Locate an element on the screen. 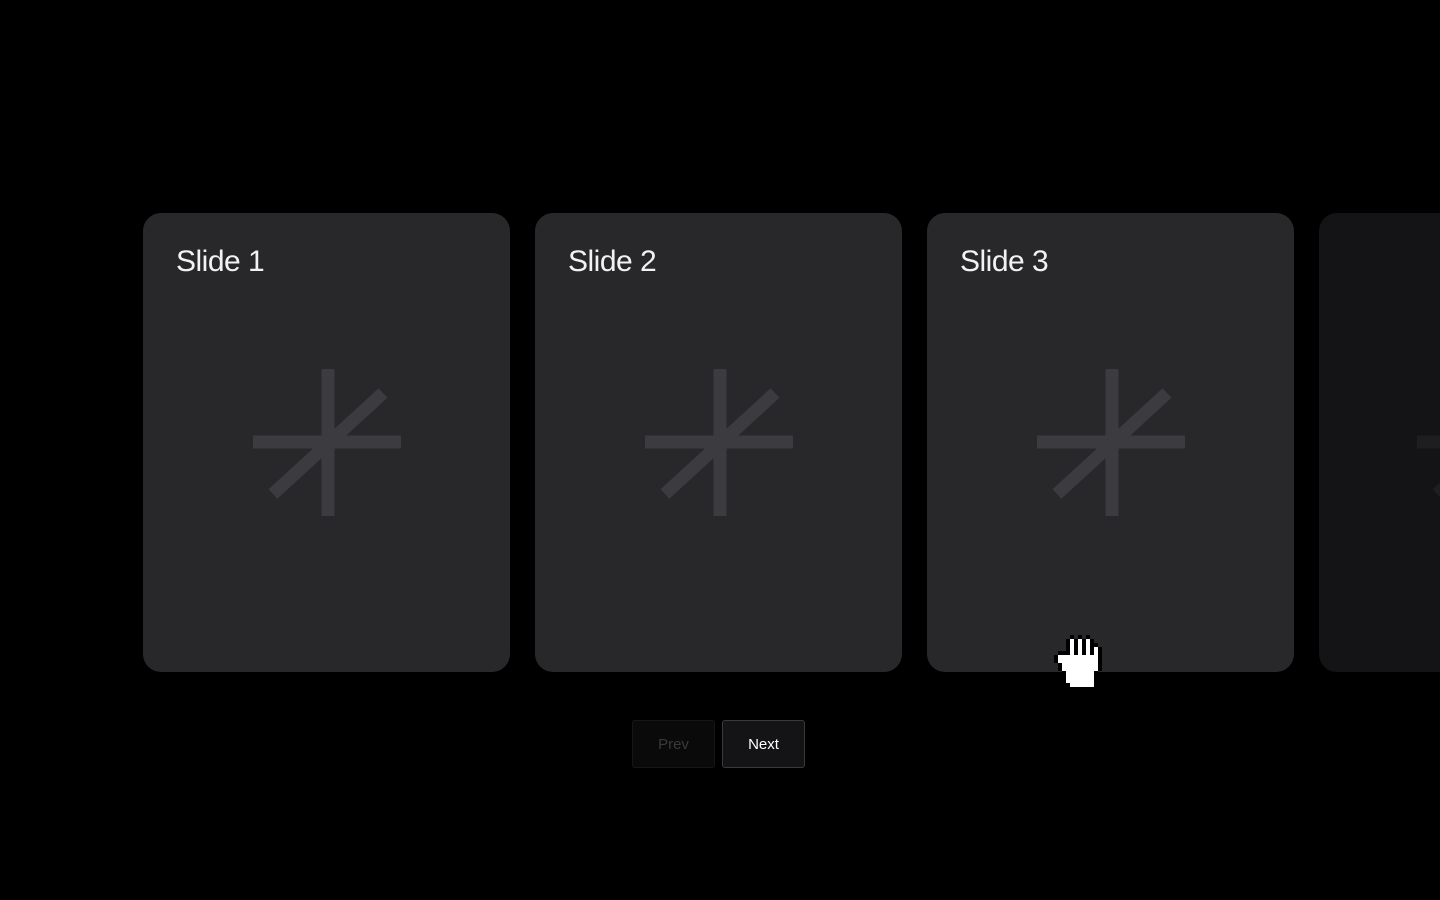 The width and height of the screenshot is (1440, 900). slide-title: Slide 1 is located at coordinates (220, 261).